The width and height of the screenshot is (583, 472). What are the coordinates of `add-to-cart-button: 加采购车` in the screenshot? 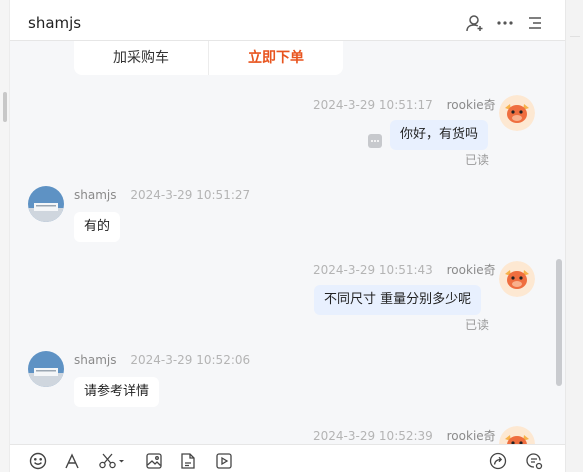 It's located at (141, 58).